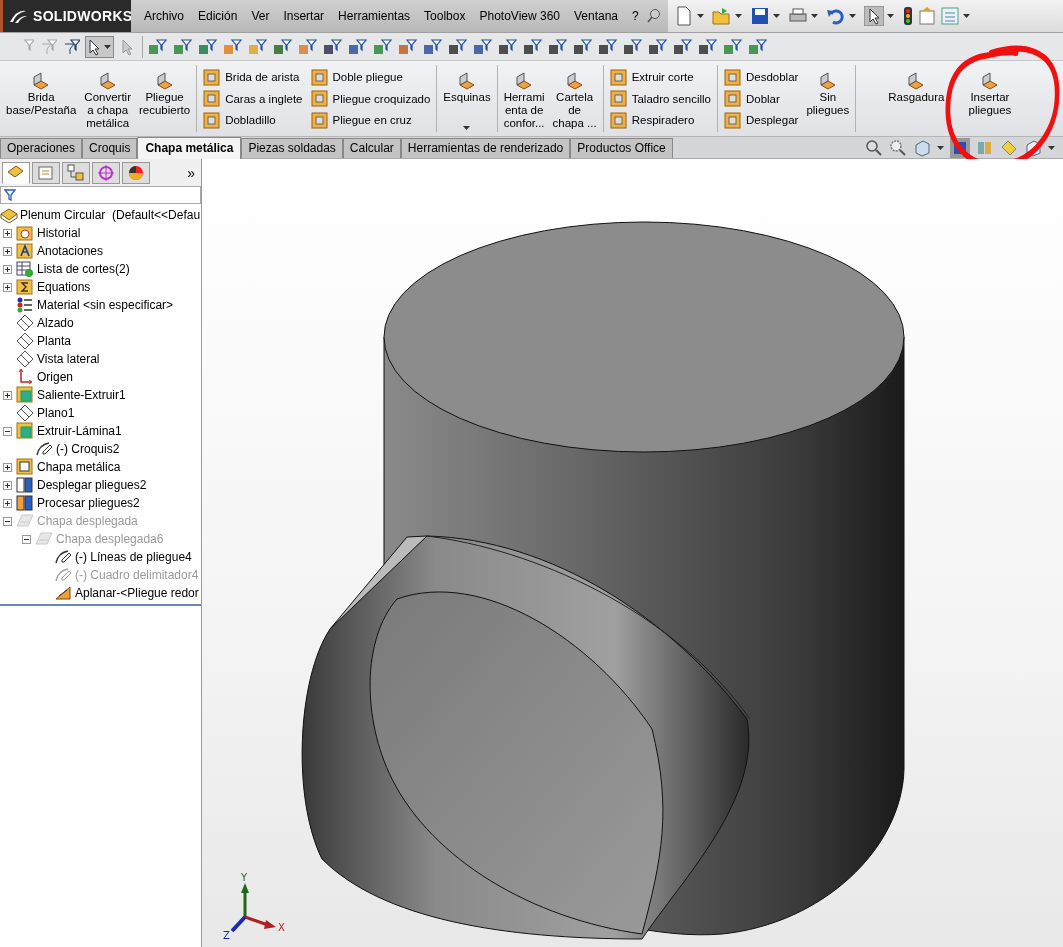 The width and height of the screenshot is (1063, 947). What do you see at coordinates (253, 77) in the screenshot?
I see `ribbon-button: Brida de arista` at bounding box center [253, 77].